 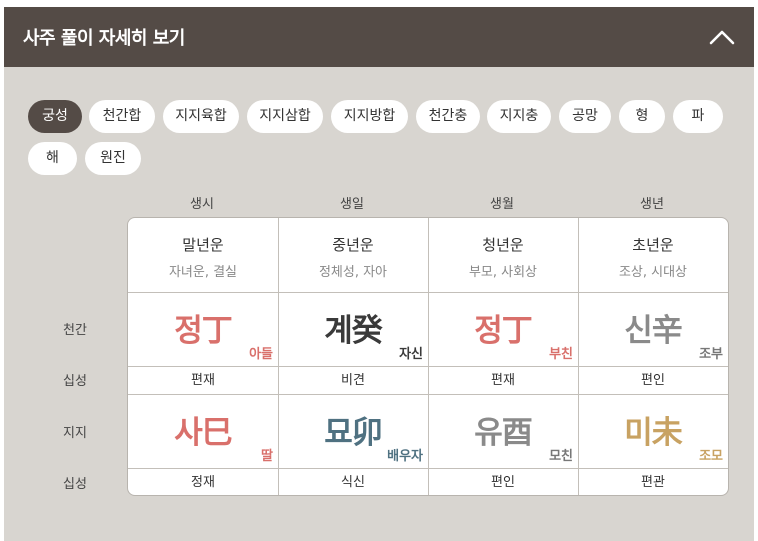 I want to click on row-label-cheongan: 천간, so click(x=75, y=330).